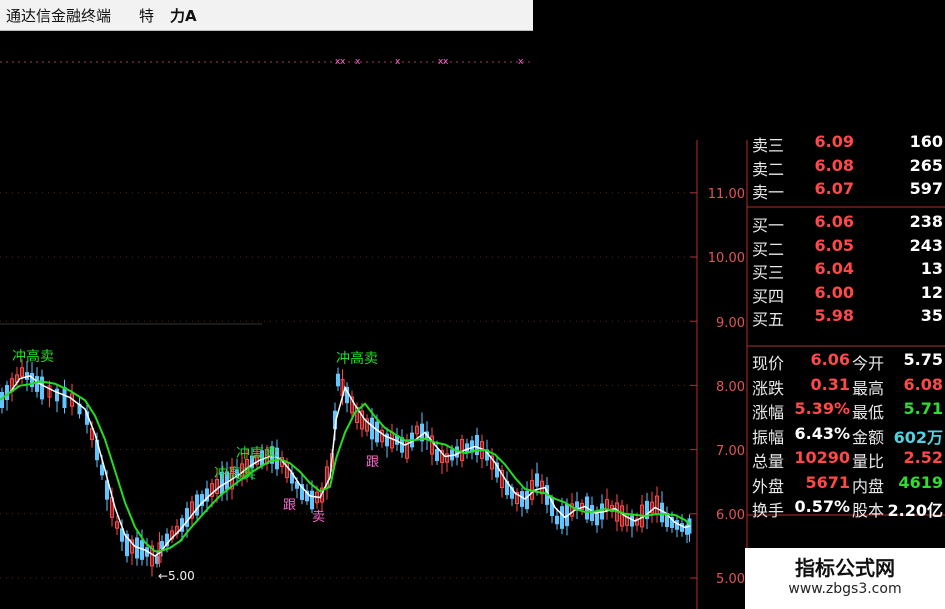  I want to click on quote-label: 涨跌, so click(768, 388).